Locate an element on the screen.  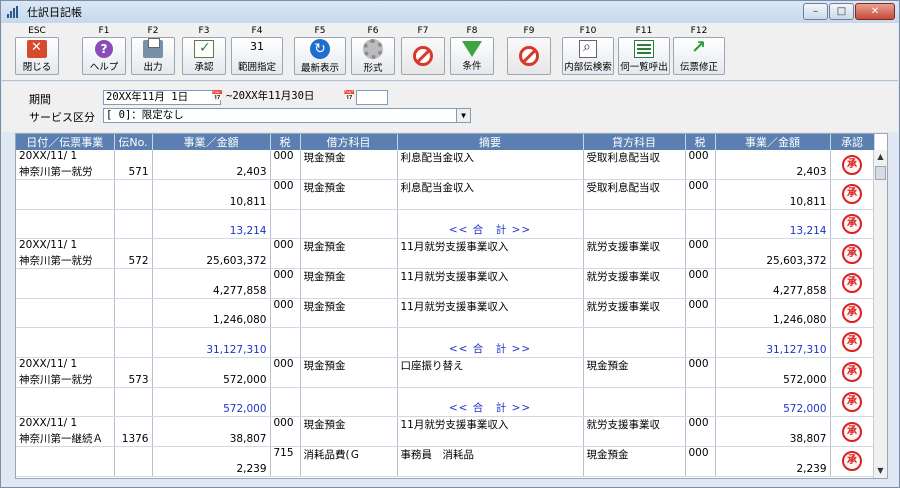
period-from-input: 20XX年11月 1日 is located at coordinates (162, 97).